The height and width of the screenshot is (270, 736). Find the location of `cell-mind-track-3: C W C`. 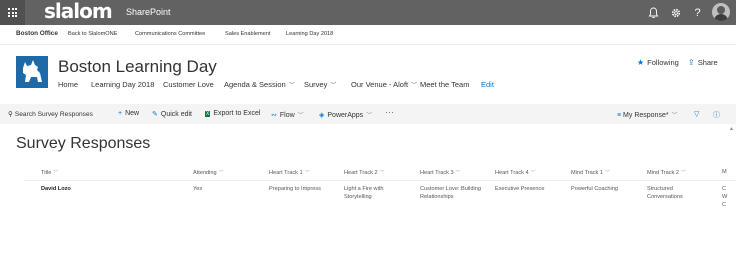

cell-mind-track-3: C W C is located at coordinates (725, 197).